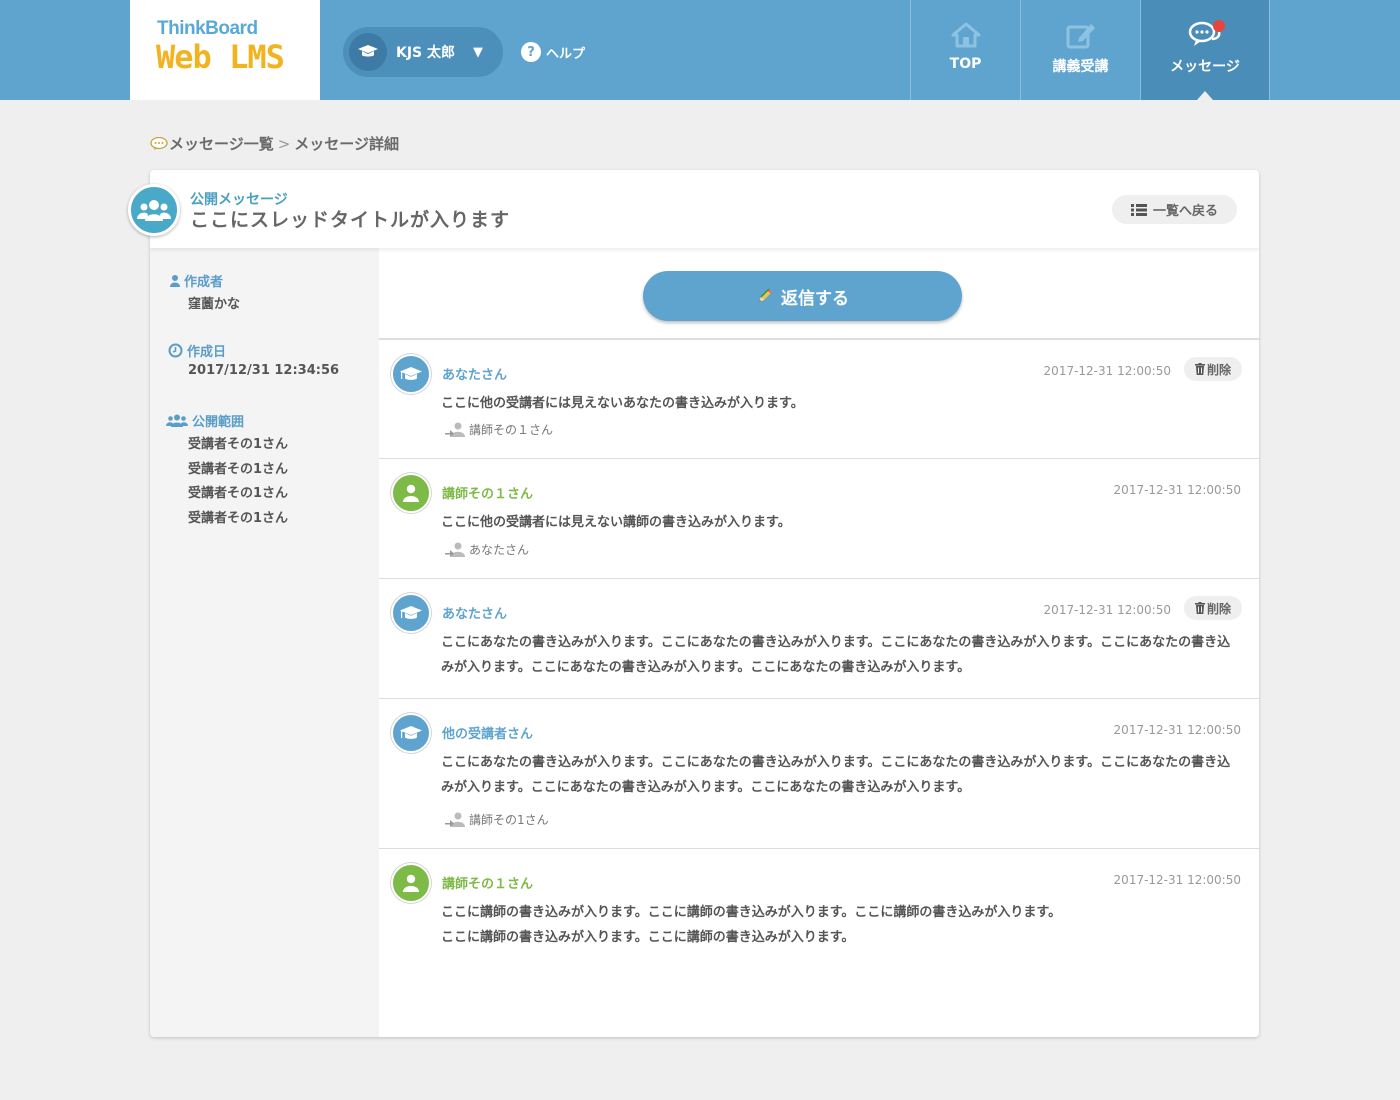  I want to click on nav-lecture: 講義受講, so click(1080, 50).